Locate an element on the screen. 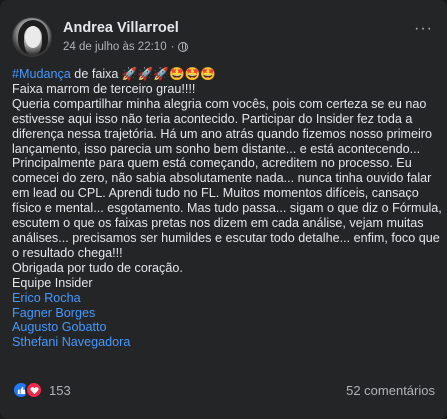 This screenshot has width=447, height=419. post-subline: 24 de julho às 22:10 · is located at coordinates (126, 47).